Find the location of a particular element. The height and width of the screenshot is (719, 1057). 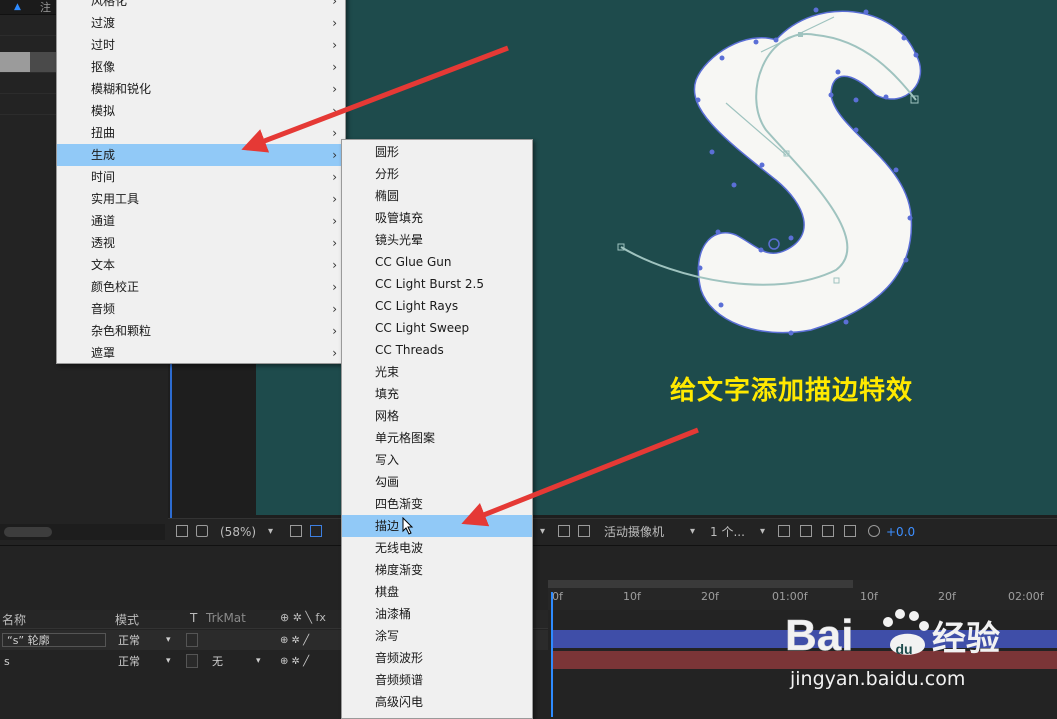

baidu-logo: Bai du 经验 is located at coordinates (892, 634).